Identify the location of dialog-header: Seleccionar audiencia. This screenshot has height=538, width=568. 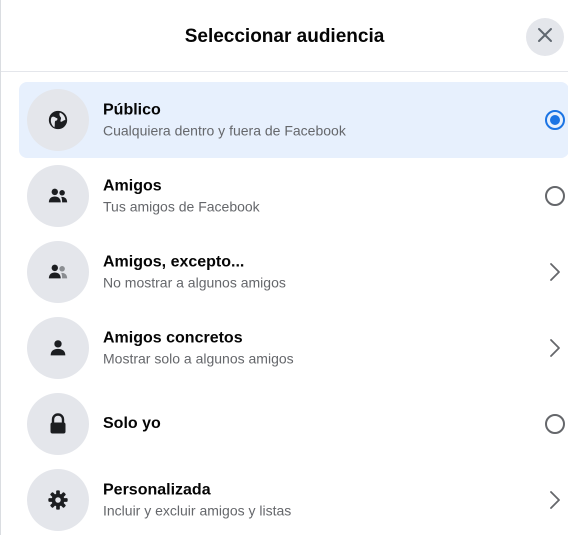
(284, 36).